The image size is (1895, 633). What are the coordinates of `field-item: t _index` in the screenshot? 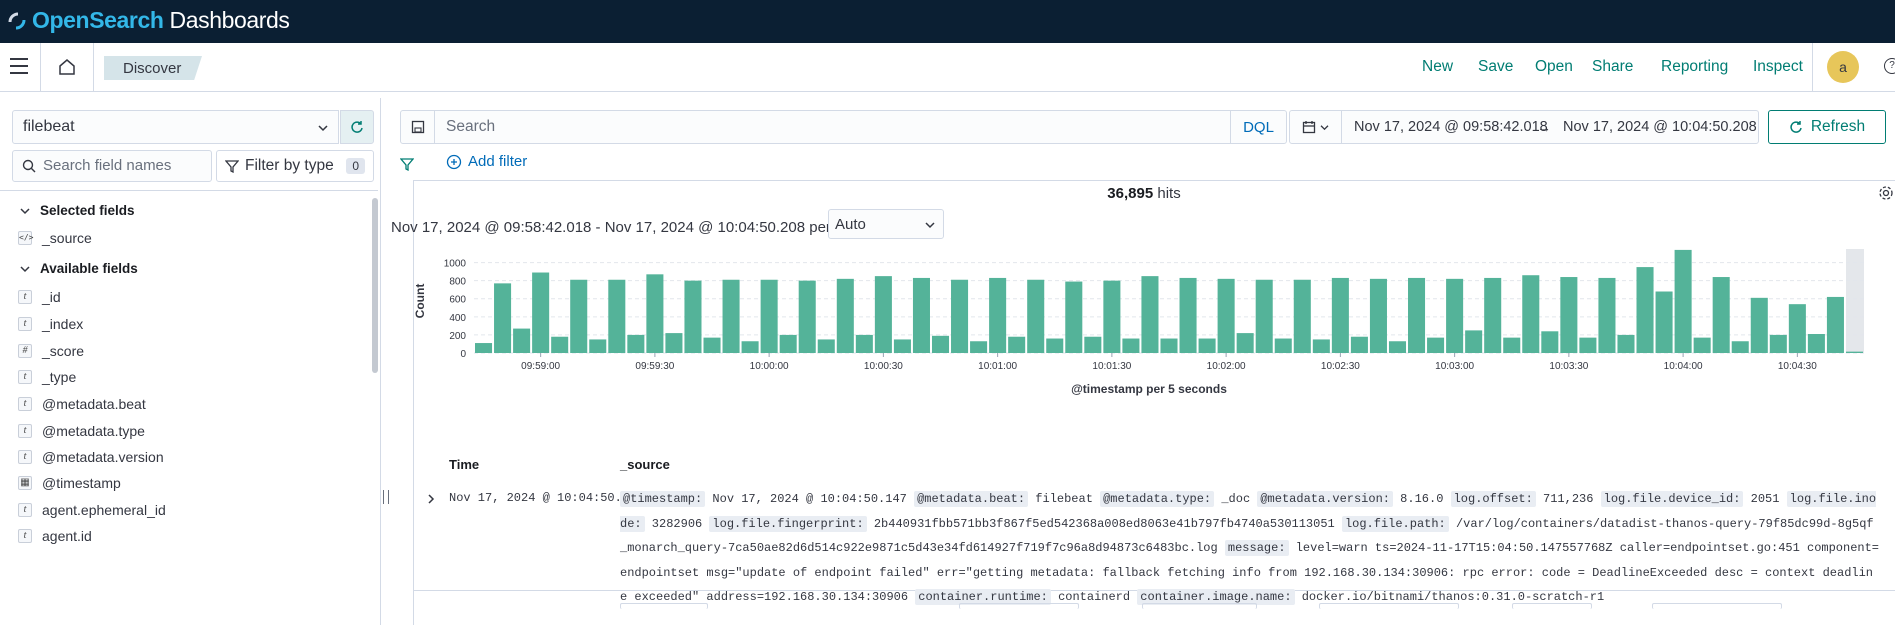 It's located at (50, 324).